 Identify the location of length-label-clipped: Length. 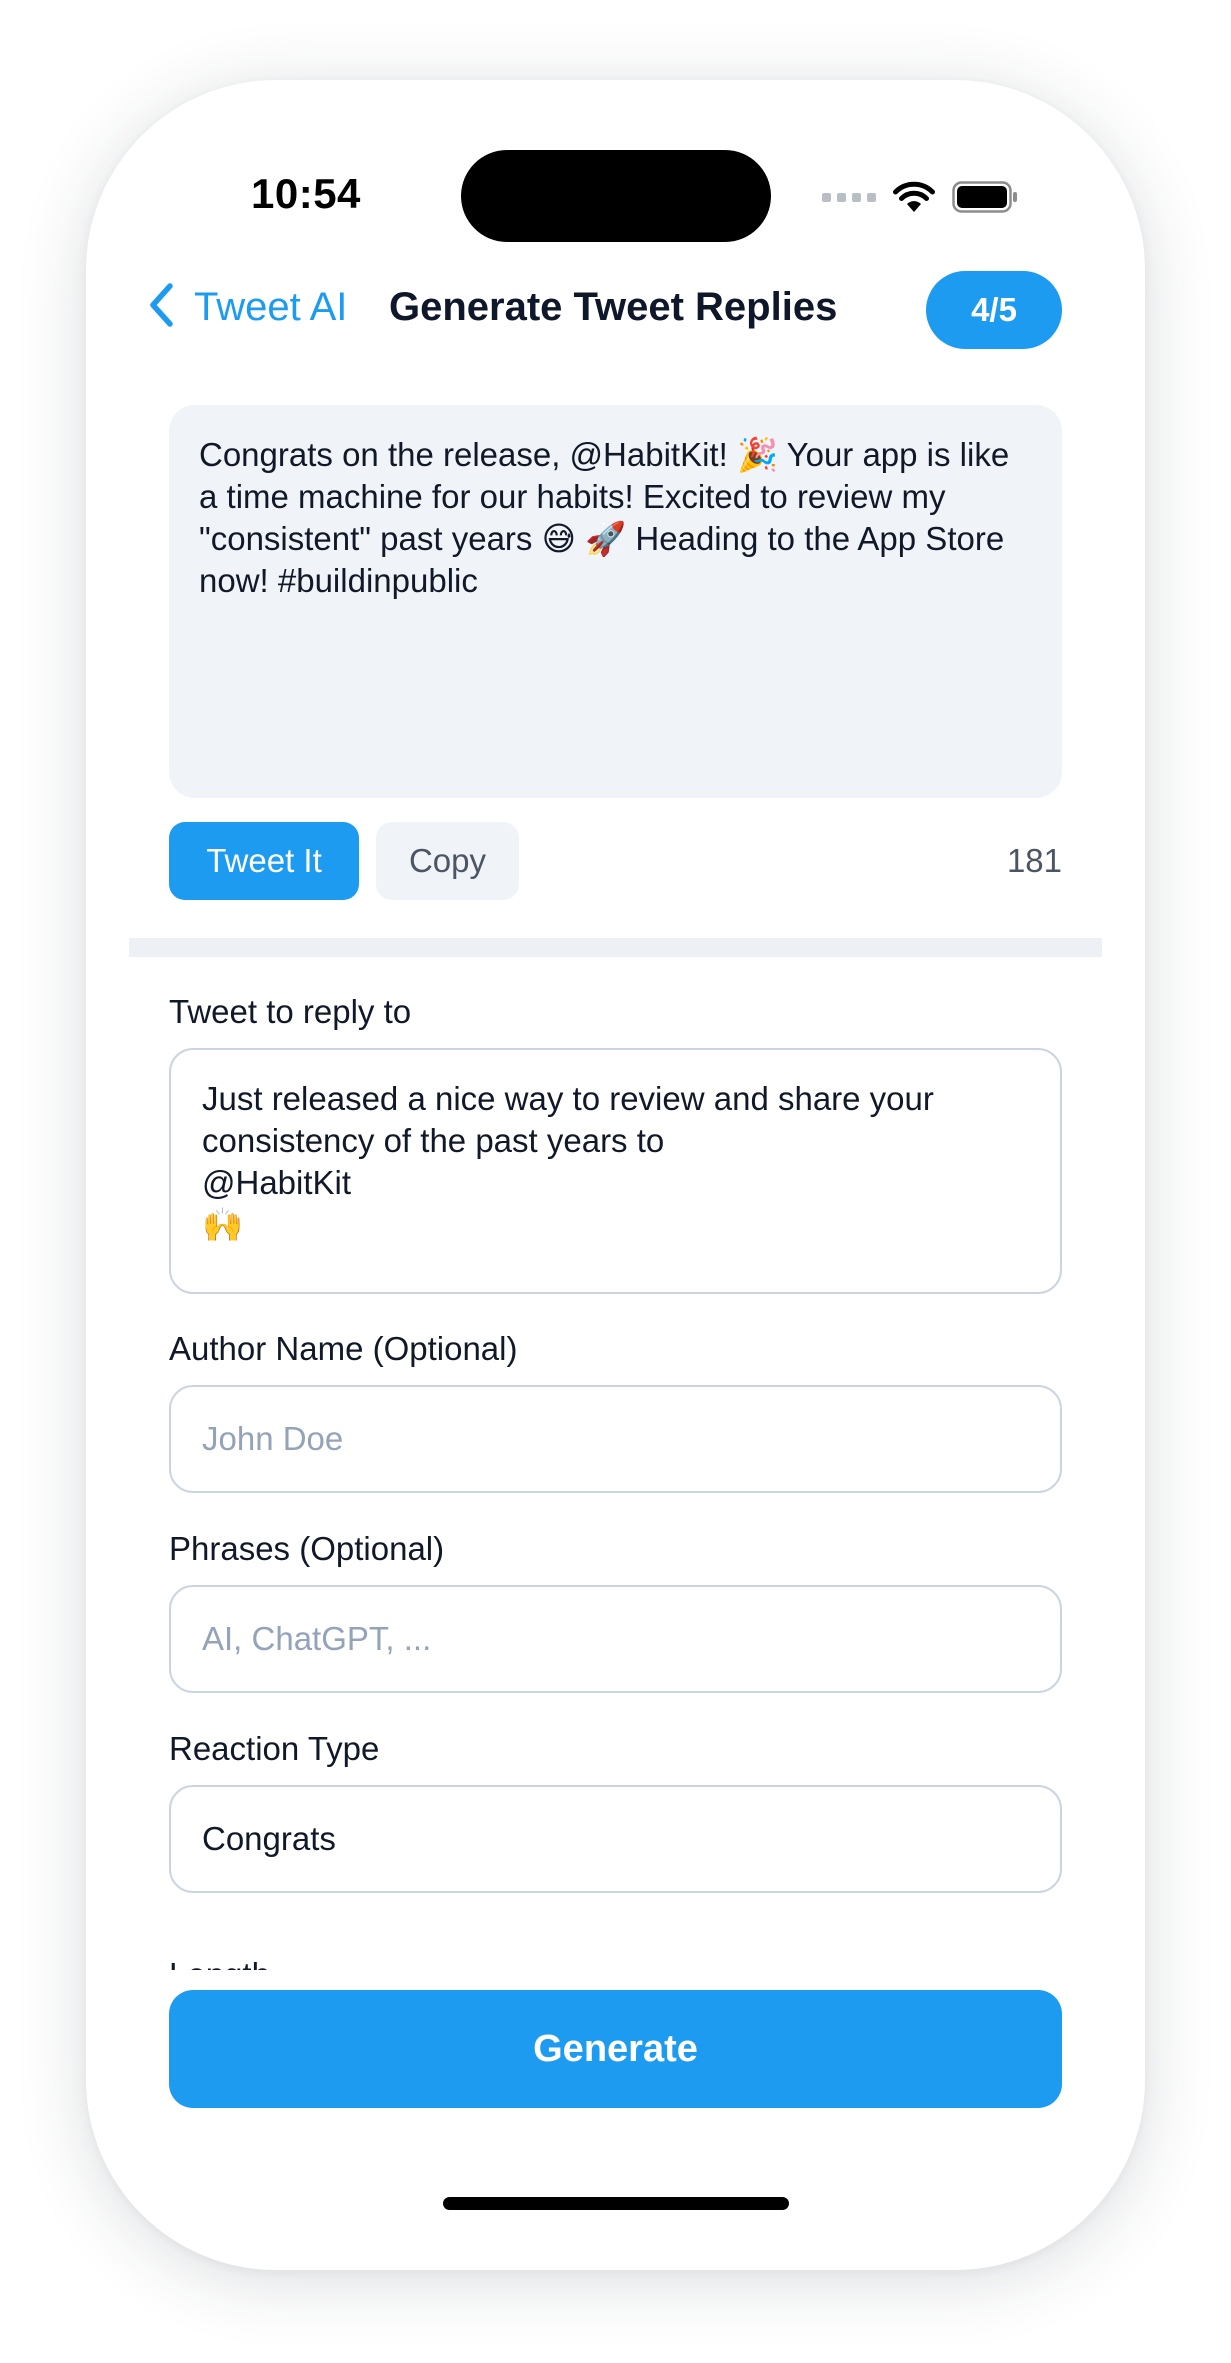
(615, 1960).